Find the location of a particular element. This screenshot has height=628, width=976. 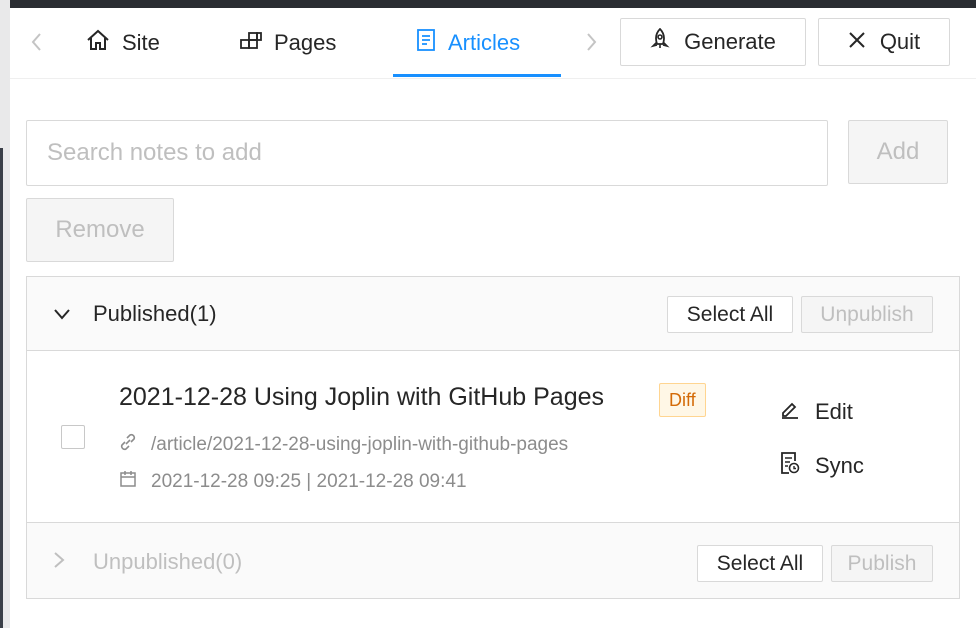

published-select-all-button: Select All is located at coordinates (730, 314).